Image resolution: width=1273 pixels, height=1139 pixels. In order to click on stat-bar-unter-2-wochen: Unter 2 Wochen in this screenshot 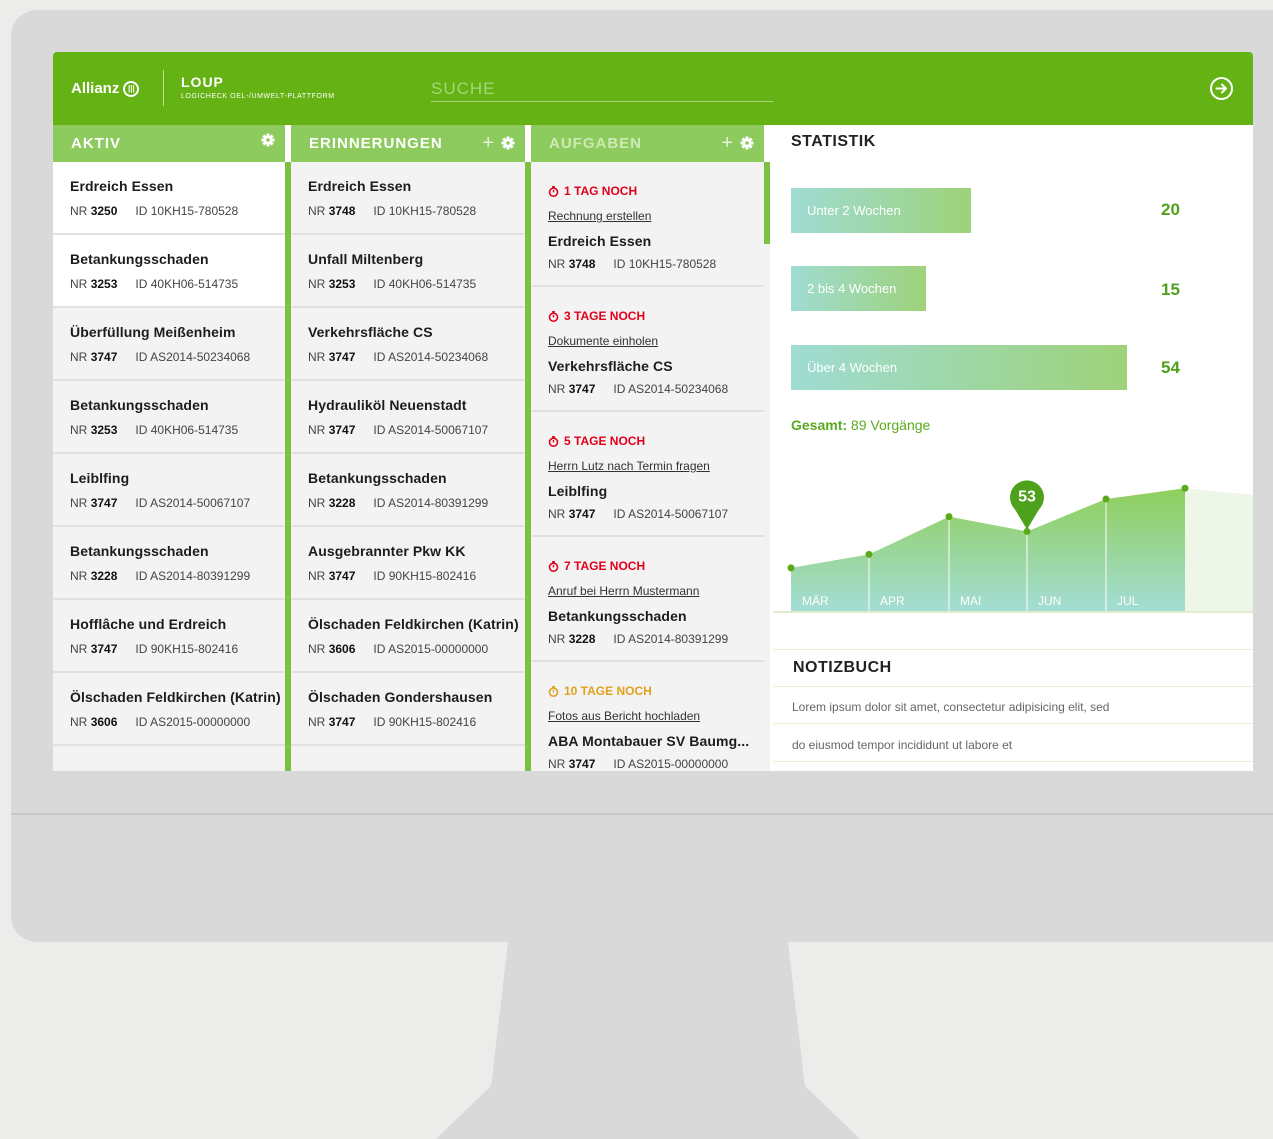, I will do `click(881, 210)`.